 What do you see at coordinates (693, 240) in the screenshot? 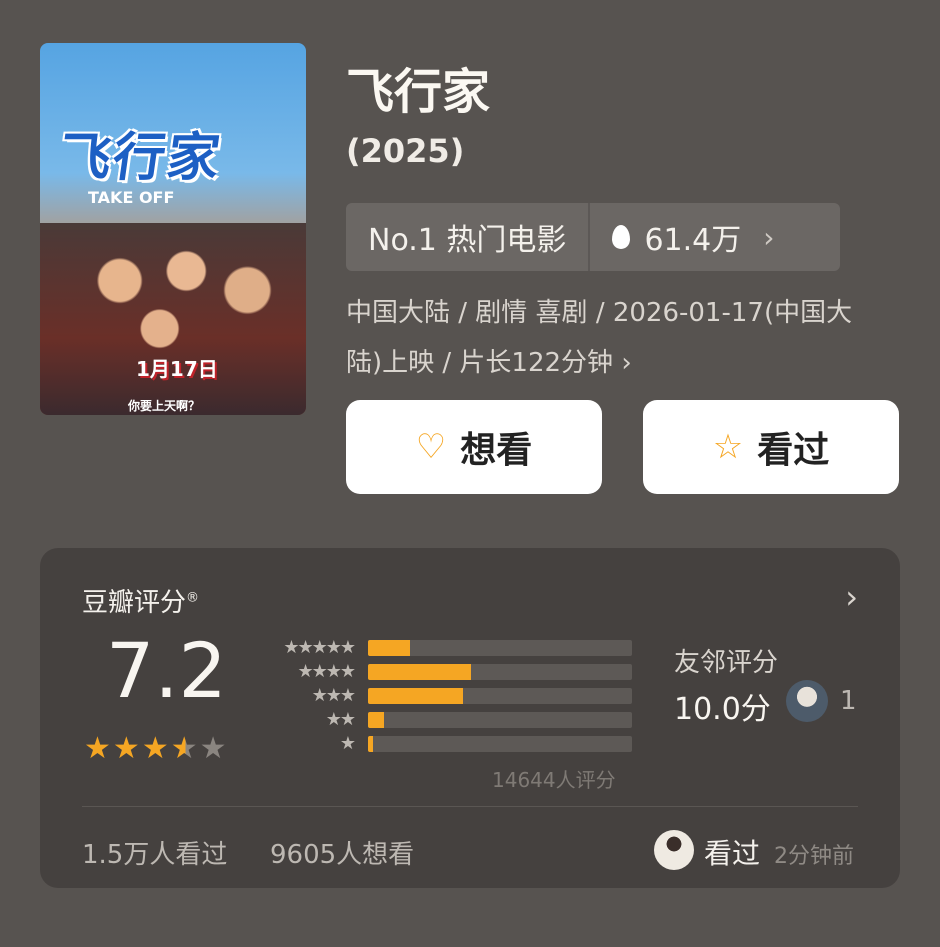
I see `heat-value: 61.4万` at bounding box center [693, 240].